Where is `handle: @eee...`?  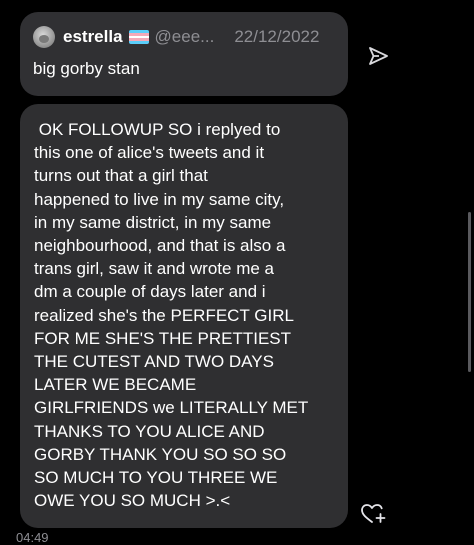
handle: @eee... is located at coordinates (184, 36).